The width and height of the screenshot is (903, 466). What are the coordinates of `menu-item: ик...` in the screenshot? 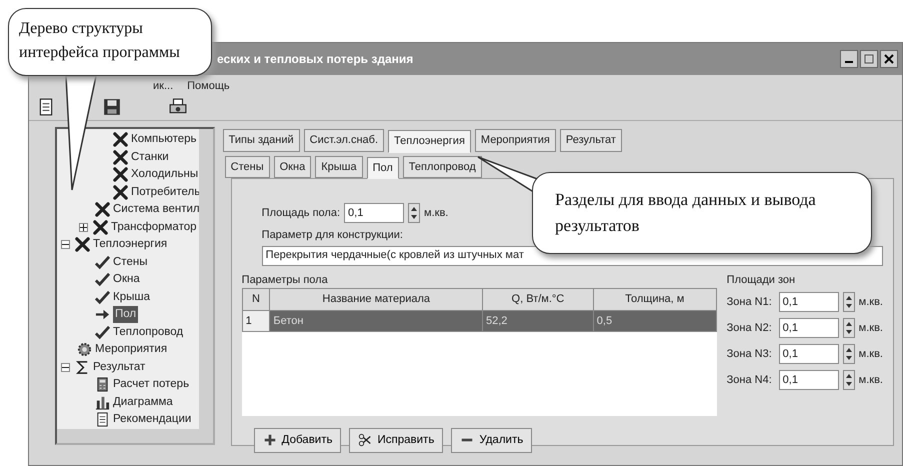 It's located at (163, 86).